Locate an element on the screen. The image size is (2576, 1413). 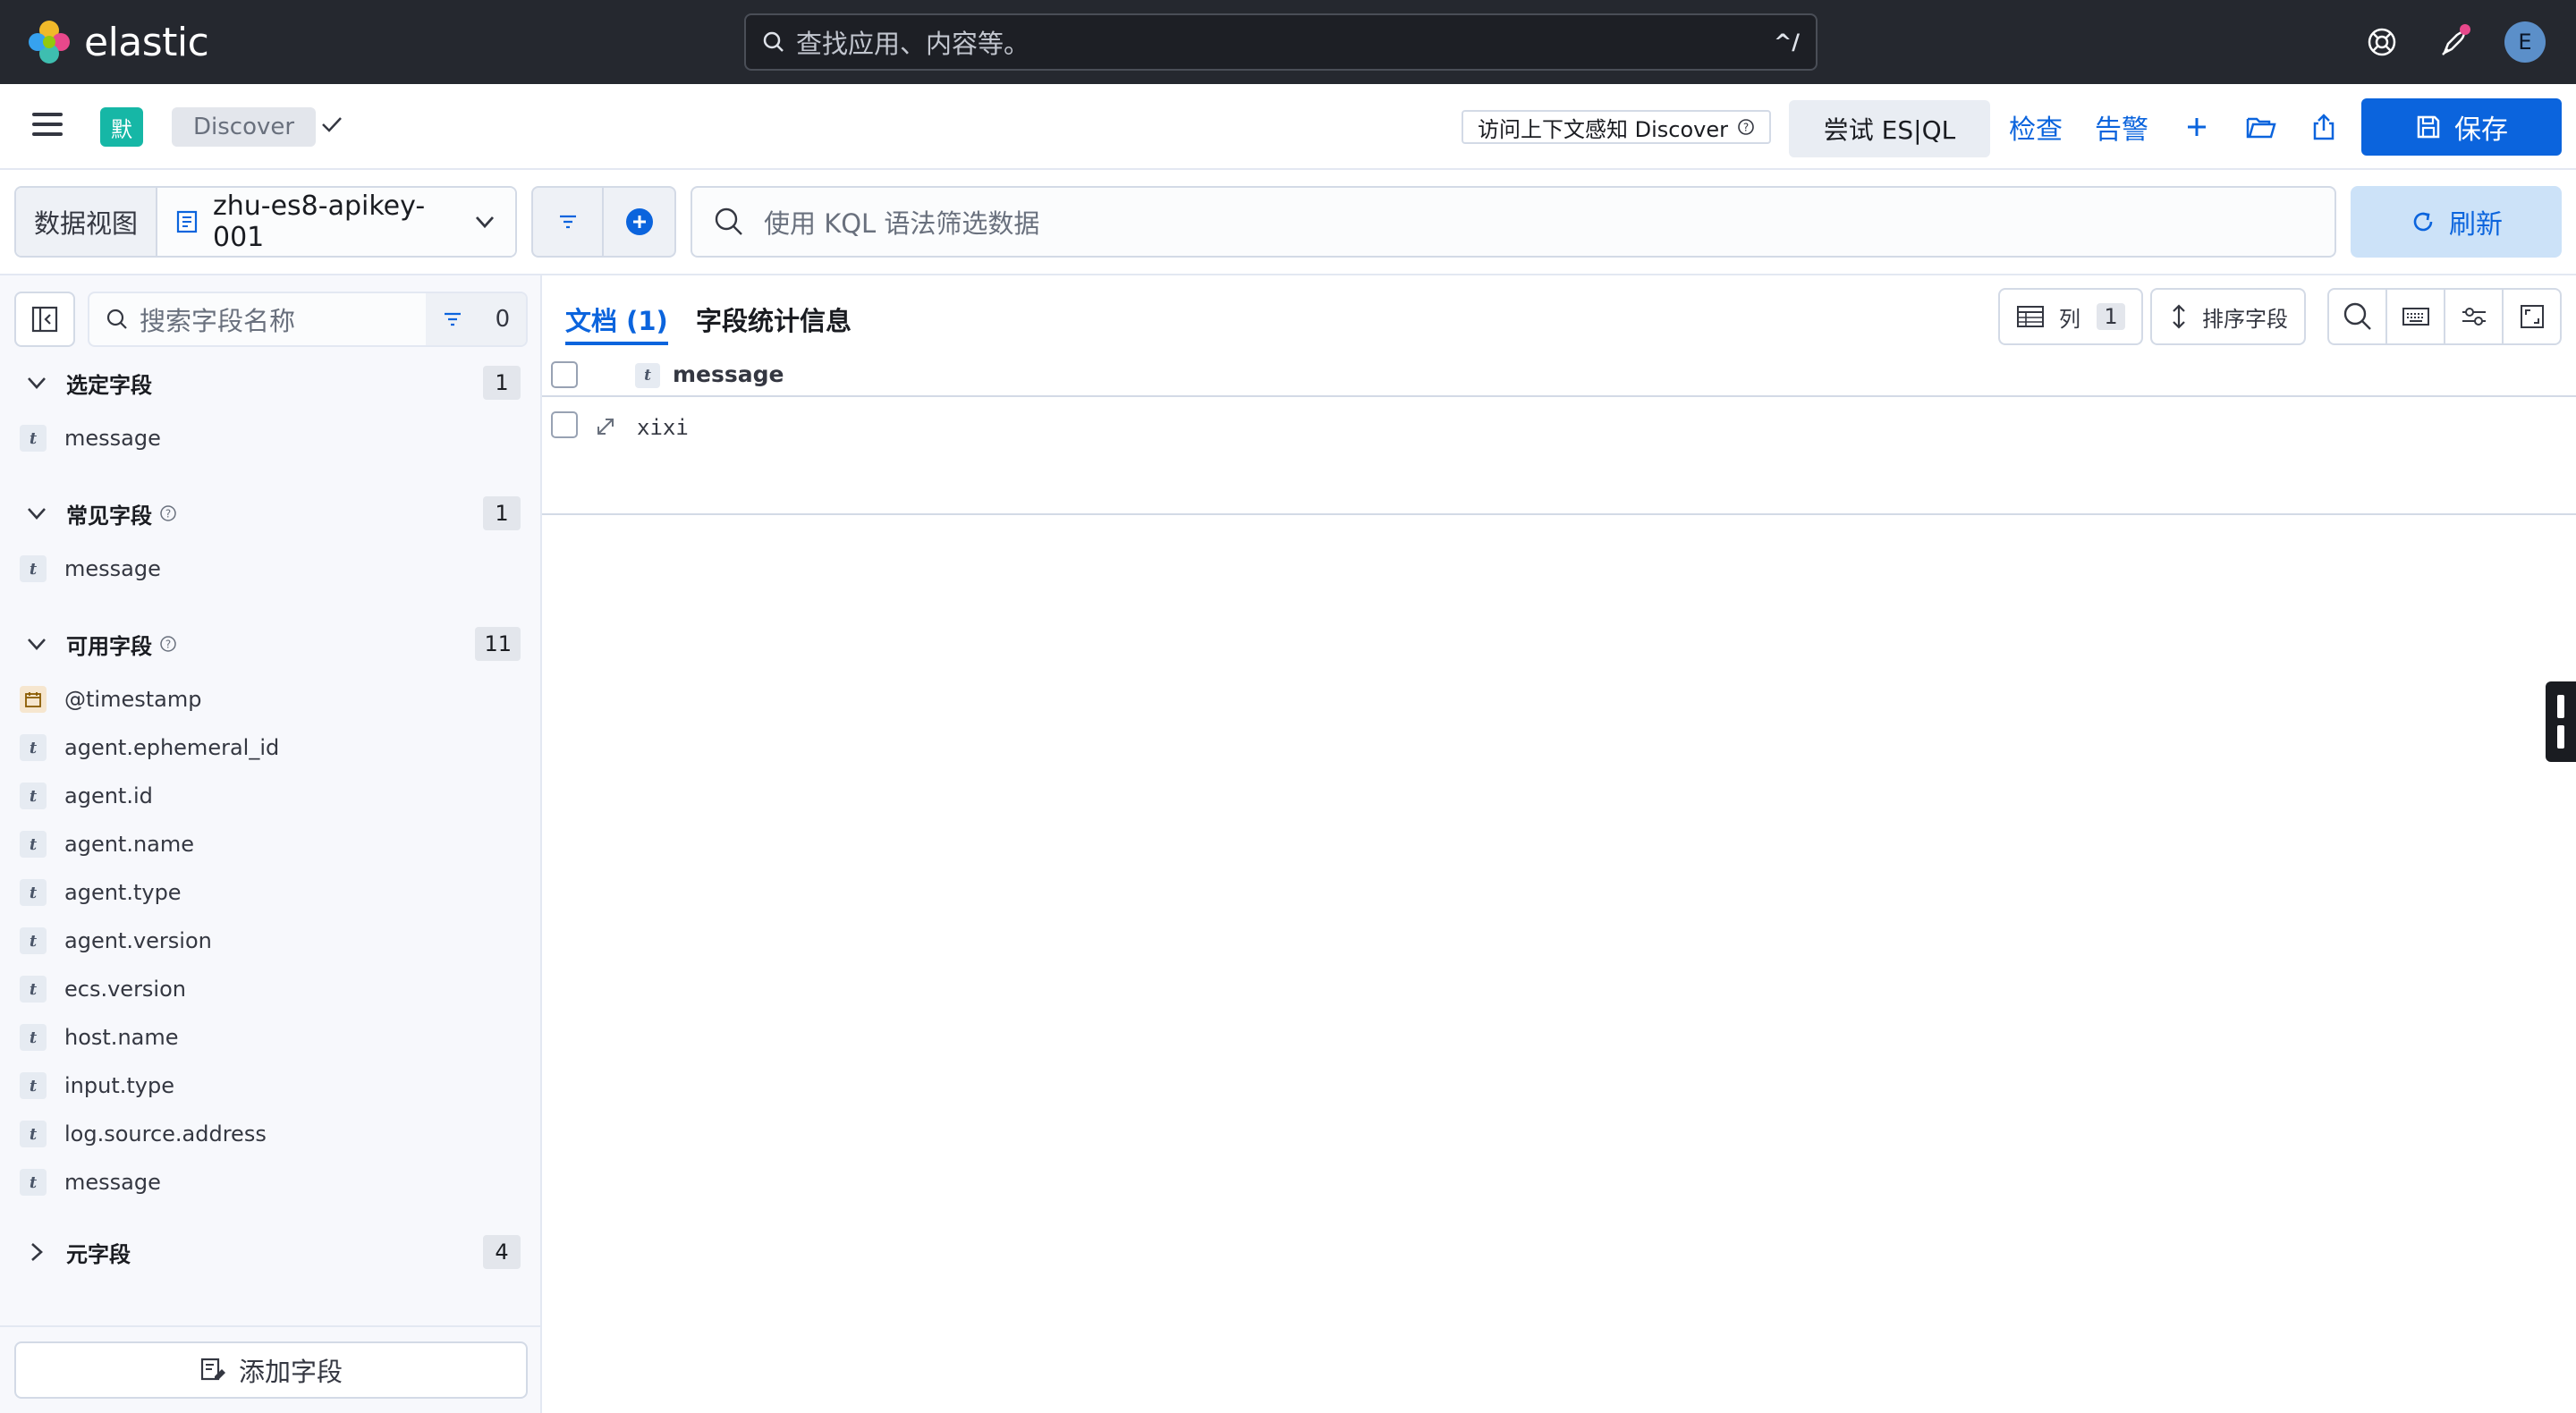
field-item-log-source-address: t log.source.address is located at coordinates (143, 1134).